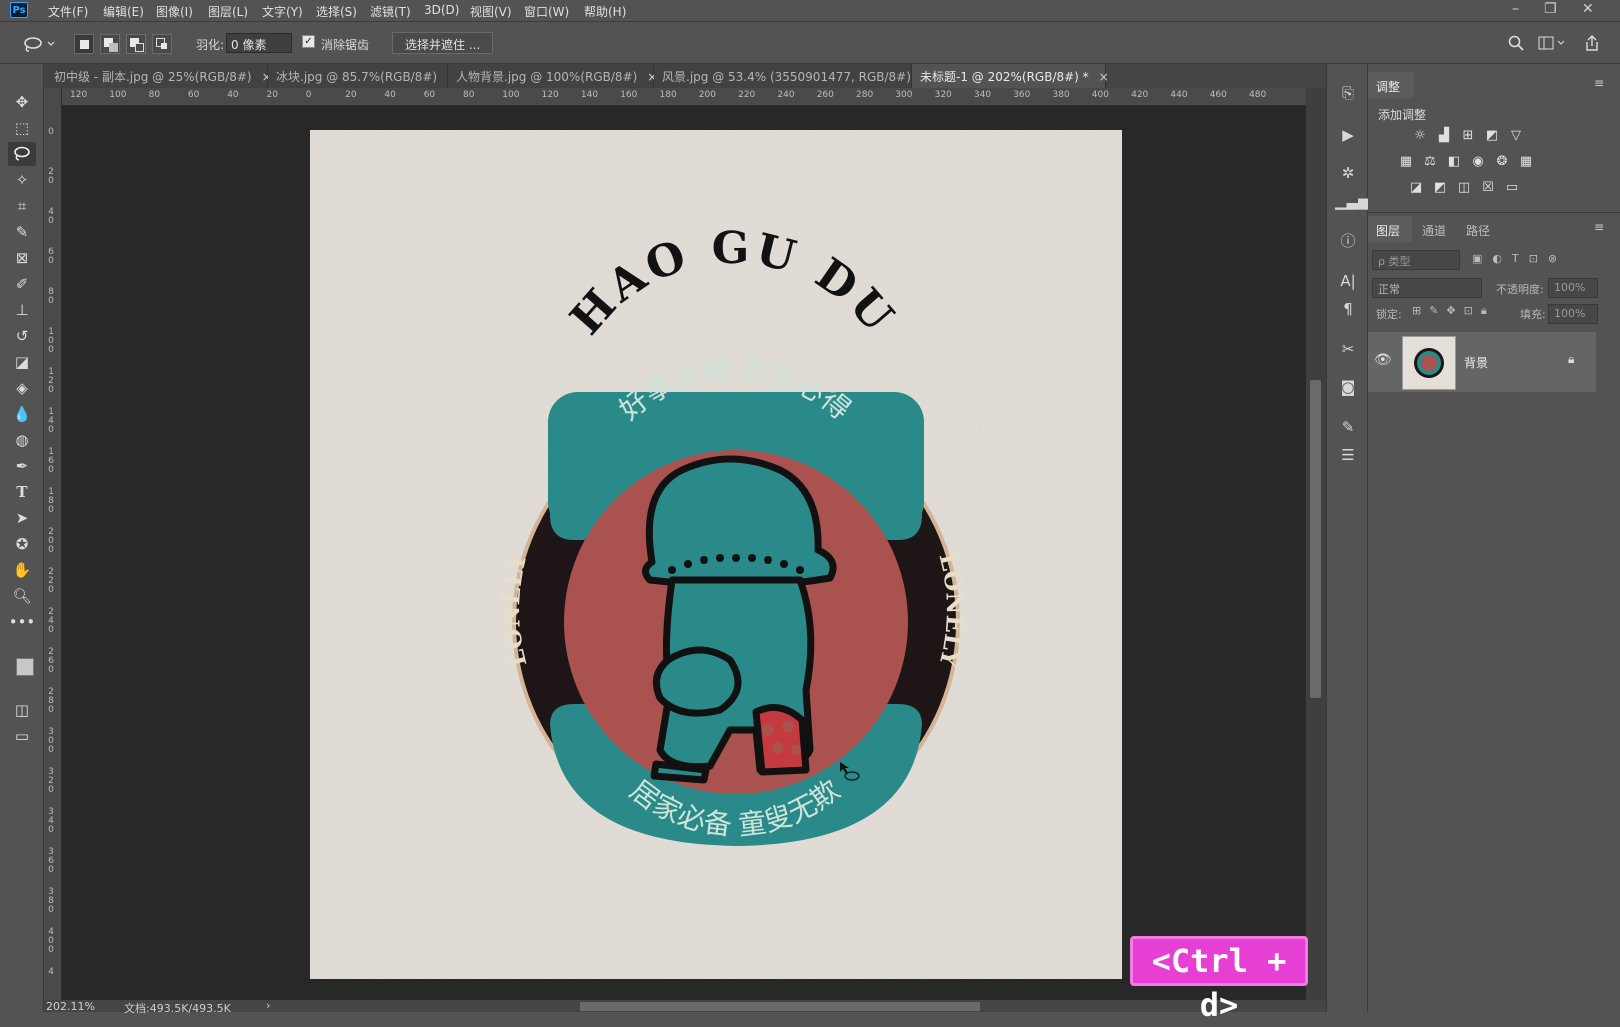 This screenshot has height=1027, width=1620. Describe the element at coordinates (1480, 229) in the screenshot. I see `tab-paths: 路径` at that location.